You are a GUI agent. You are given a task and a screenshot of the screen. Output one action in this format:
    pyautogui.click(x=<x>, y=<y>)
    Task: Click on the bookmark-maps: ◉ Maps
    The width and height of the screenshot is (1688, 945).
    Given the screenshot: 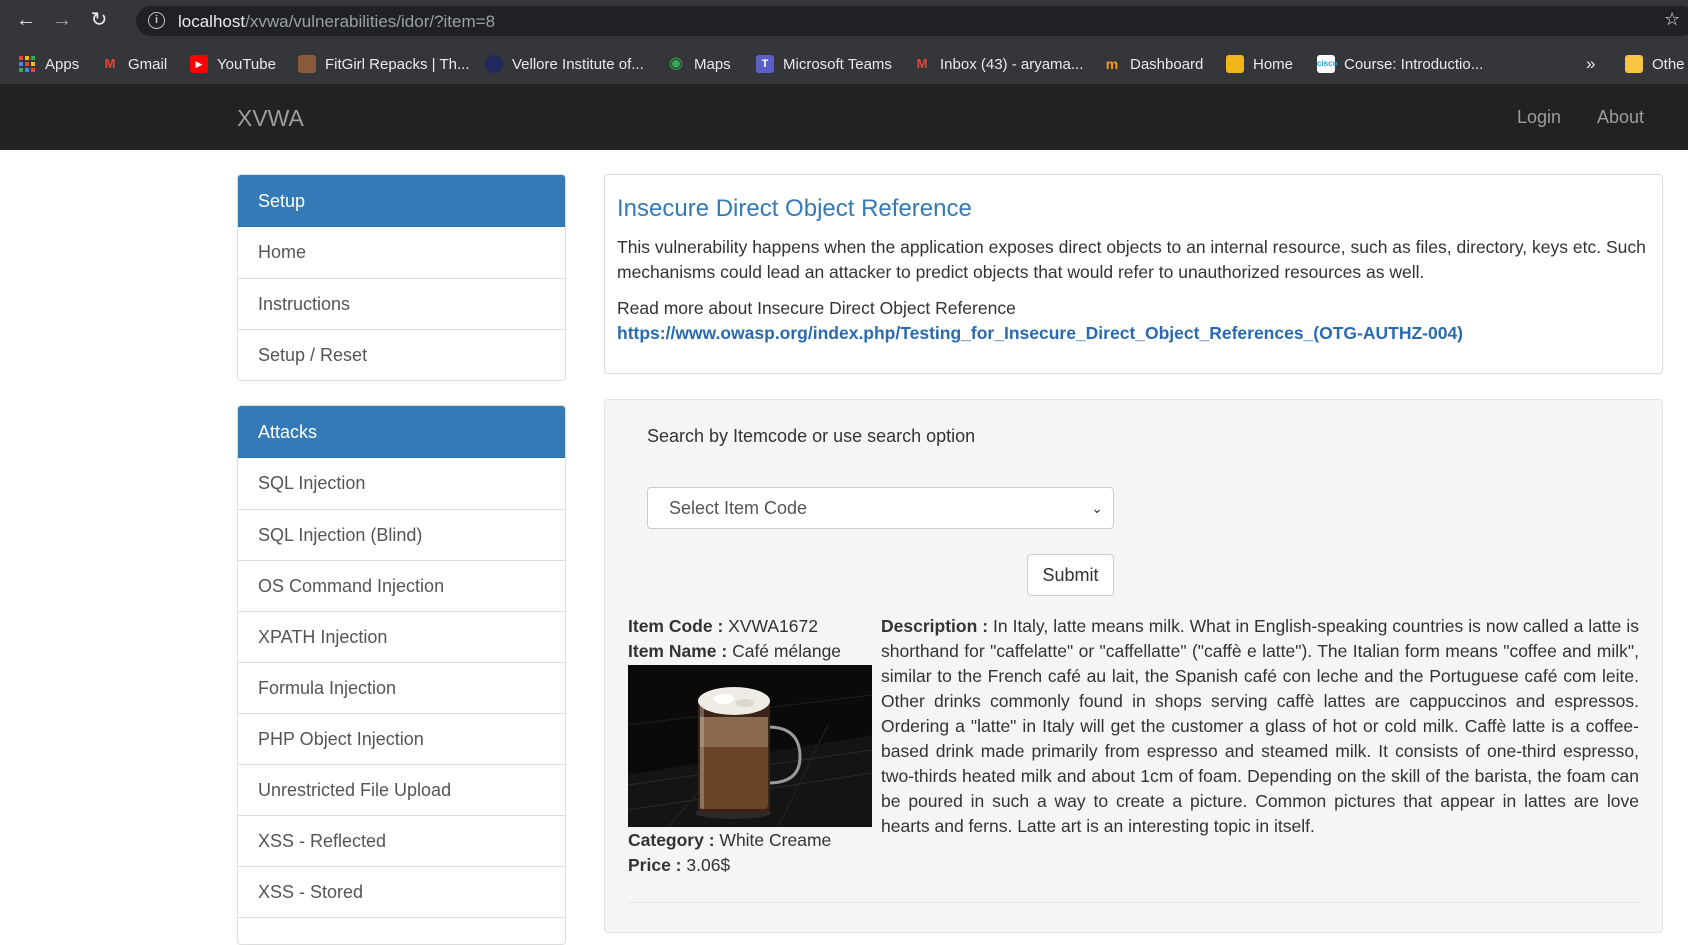 What is the action you would take?
    pyautogui.click(x=699, y=64)
    